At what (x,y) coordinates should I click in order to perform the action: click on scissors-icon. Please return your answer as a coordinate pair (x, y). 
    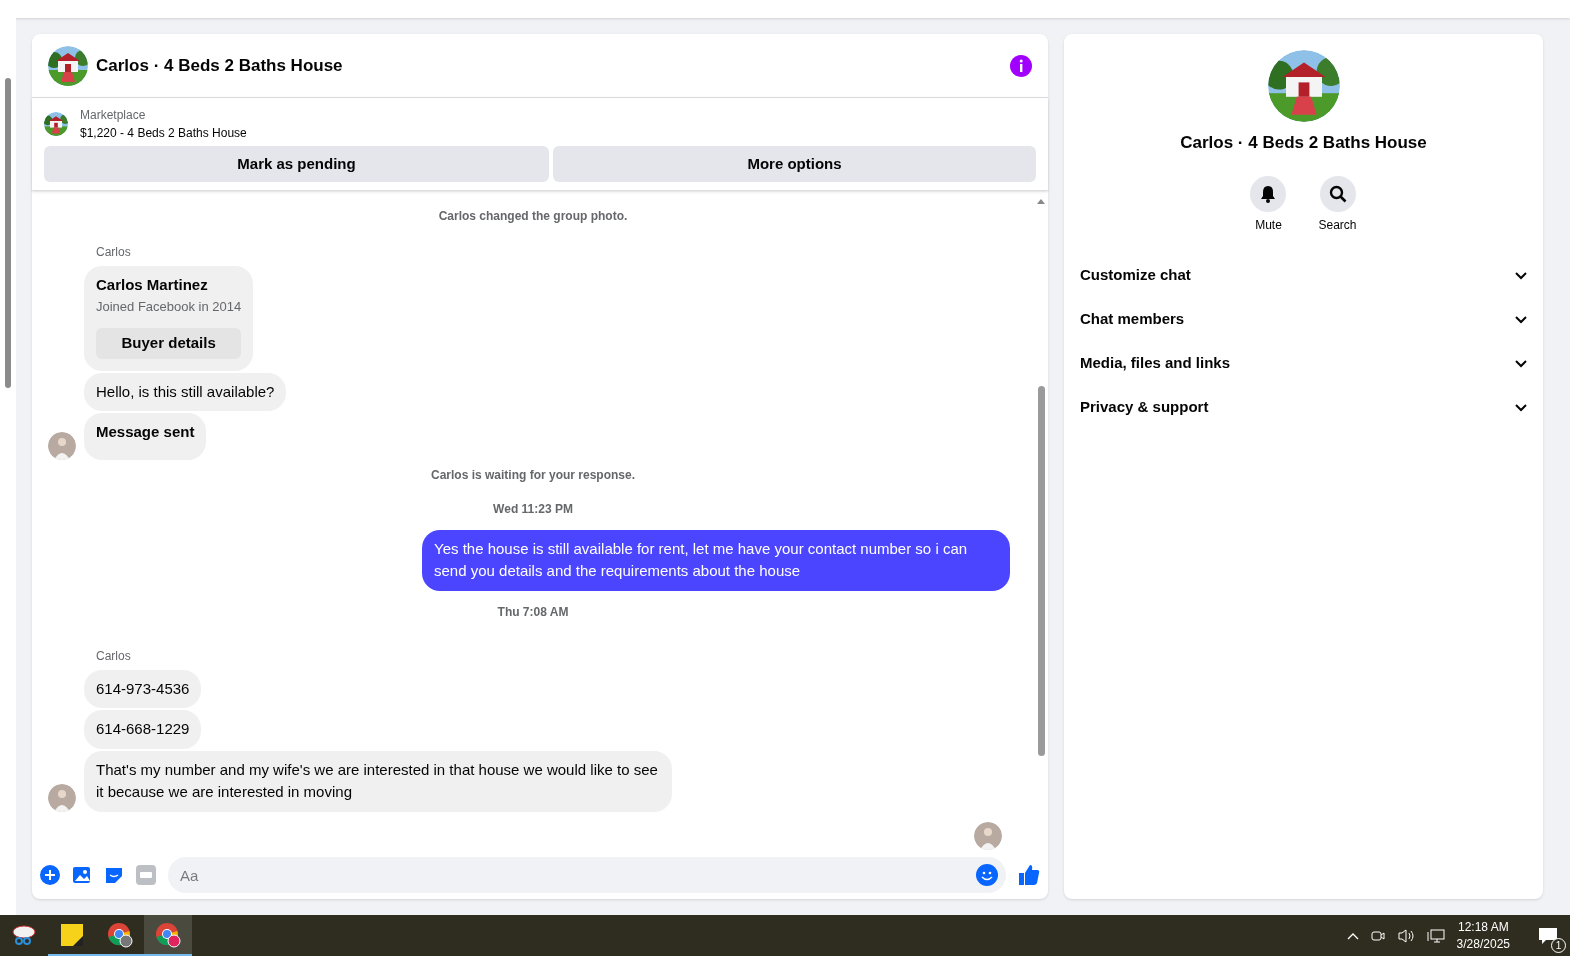
    Looking at the image, I should click on (24, 934).